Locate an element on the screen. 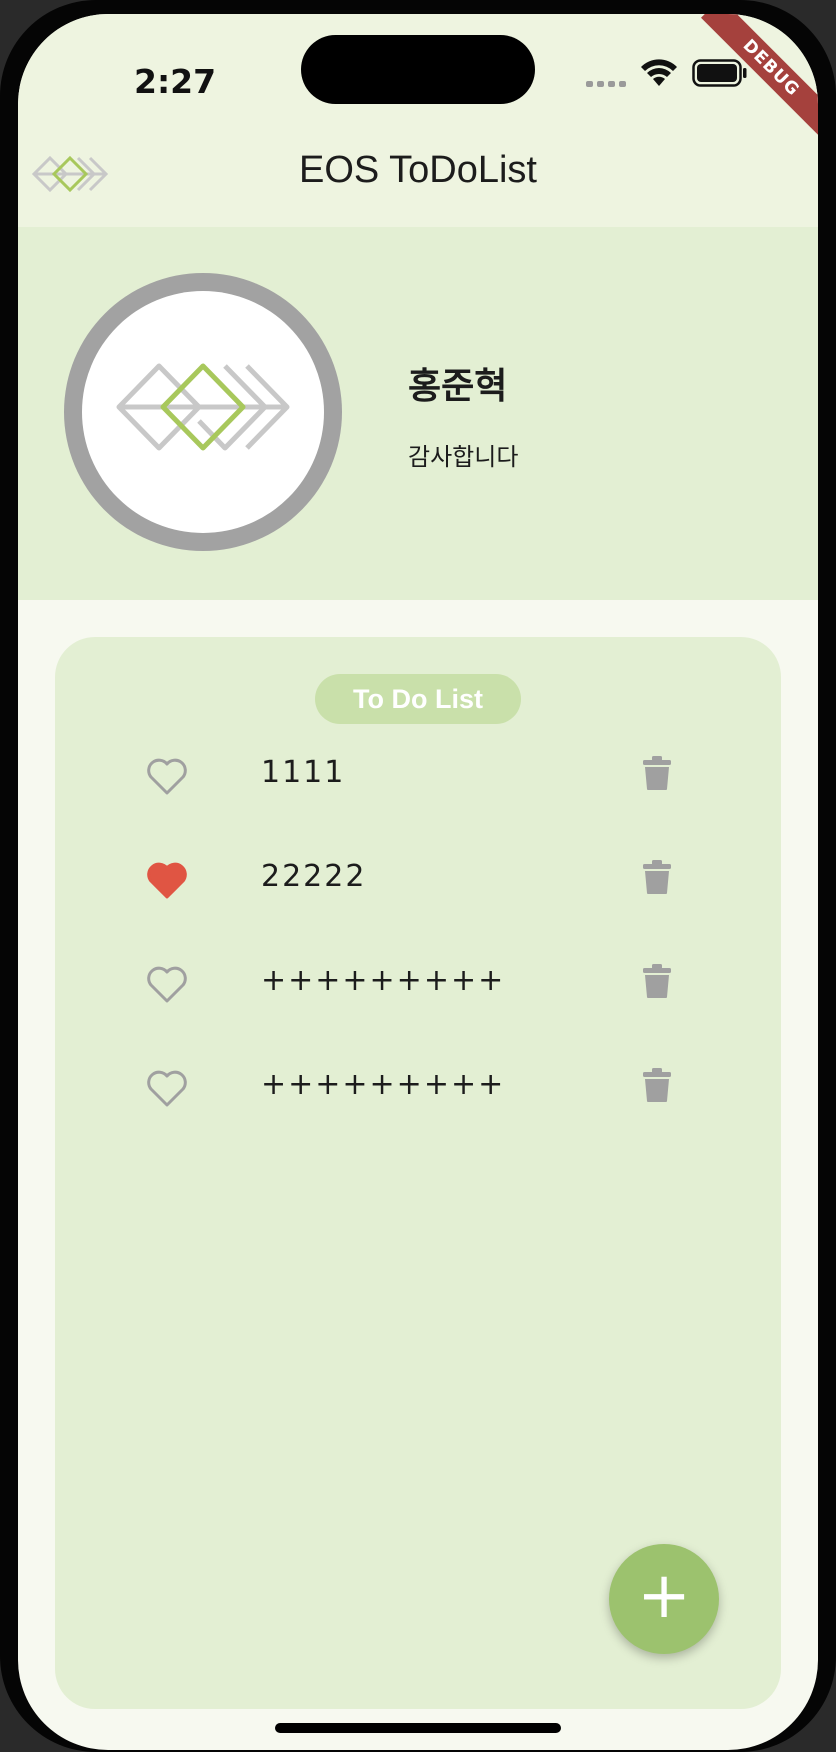 Image resolution: width=836 pixels, height=1752 pixels. todo-item: 22222 is located at coordinates (418, 881).